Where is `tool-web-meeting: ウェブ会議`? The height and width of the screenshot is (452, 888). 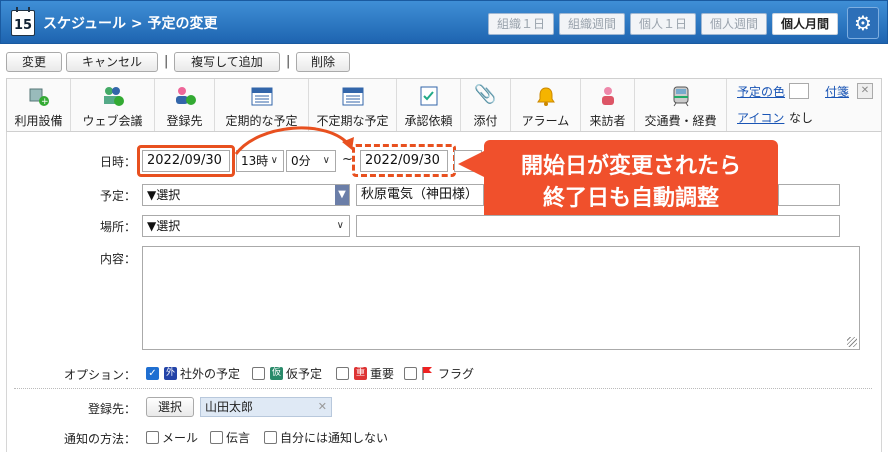
tool-web-meeting: ウェブ会議 is located at coordinates (113, 105).